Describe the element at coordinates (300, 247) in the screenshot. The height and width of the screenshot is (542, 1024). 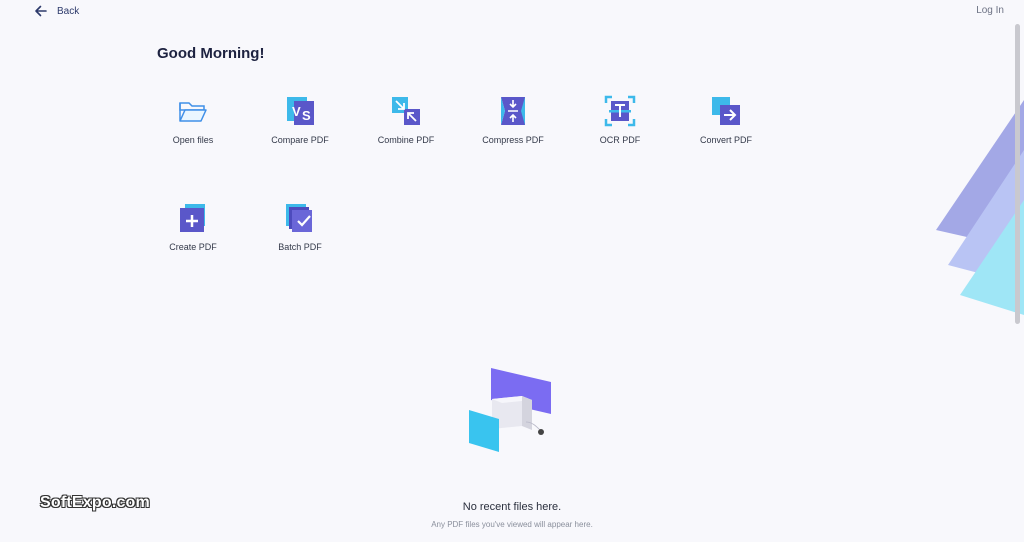
I see `tool-label: Batch PDF` at that location.